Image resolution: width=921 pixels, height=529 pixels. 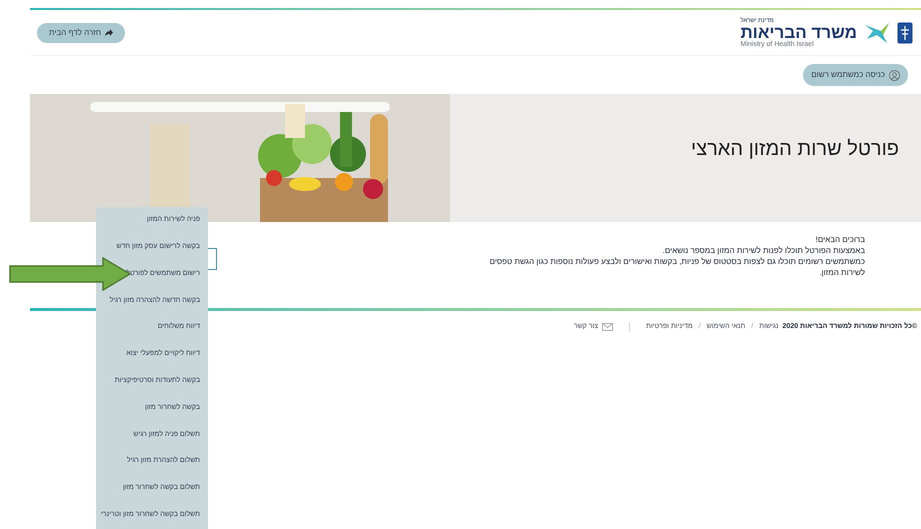 I want to click on flag-icon, so click(x=877, y=32).